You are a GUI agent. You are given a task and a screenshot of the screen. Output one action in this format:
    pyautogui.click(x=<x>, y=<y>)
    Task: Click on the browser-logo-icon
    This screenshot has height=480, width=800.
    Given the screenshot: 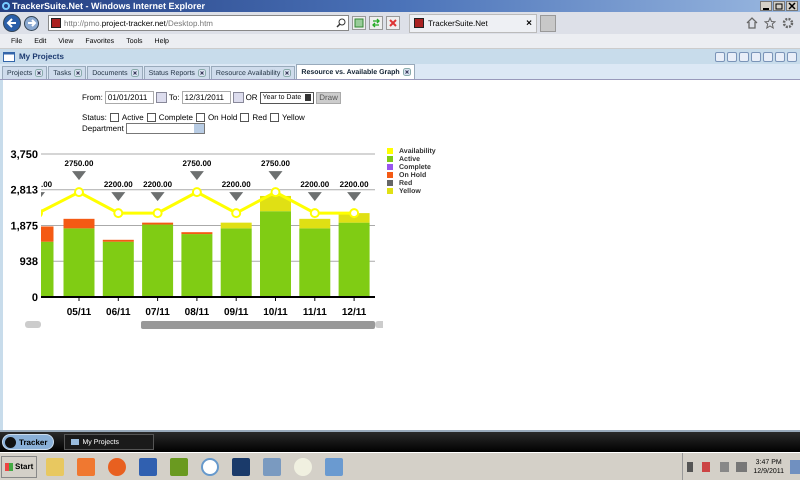 What is the action you would take?
    pyautogui.click(x=6, y=6)
    